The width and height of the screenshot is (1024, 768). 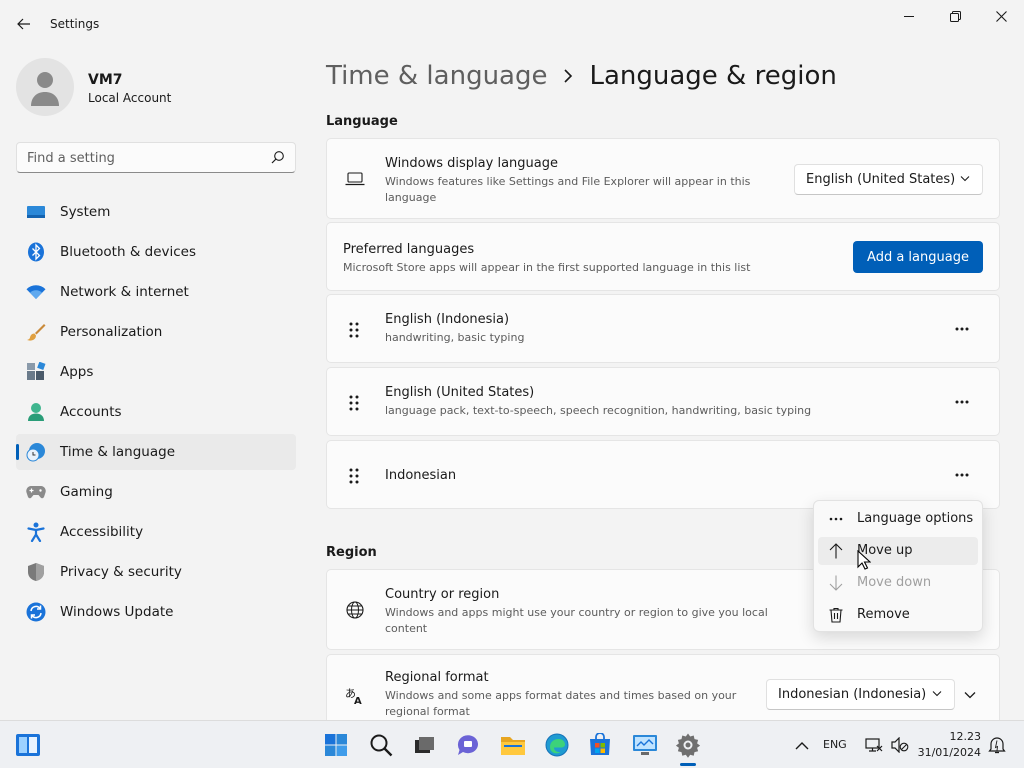 What do you see at coordinates (688, 764) in the screenshot?
I see `active-app-indicator` at bounding box center [688, 764].